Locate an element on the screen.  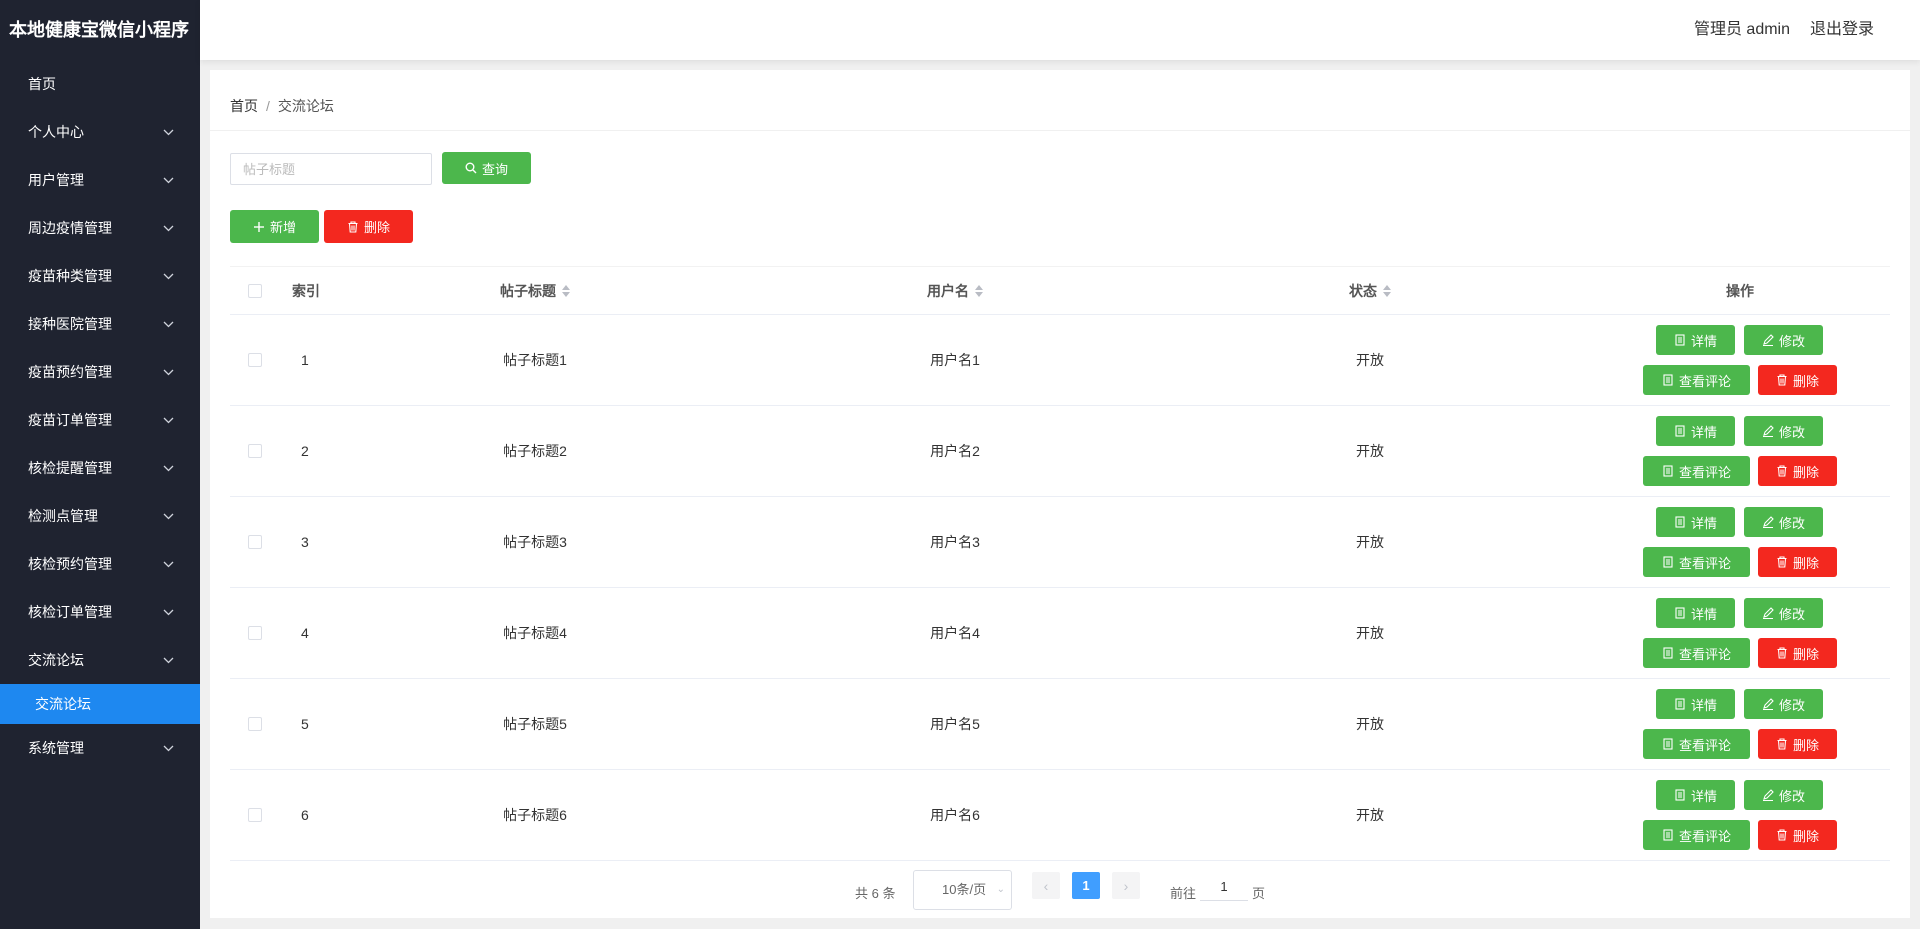
sidebar-item: 接种医院管理 is located at coordinates (100, 324).